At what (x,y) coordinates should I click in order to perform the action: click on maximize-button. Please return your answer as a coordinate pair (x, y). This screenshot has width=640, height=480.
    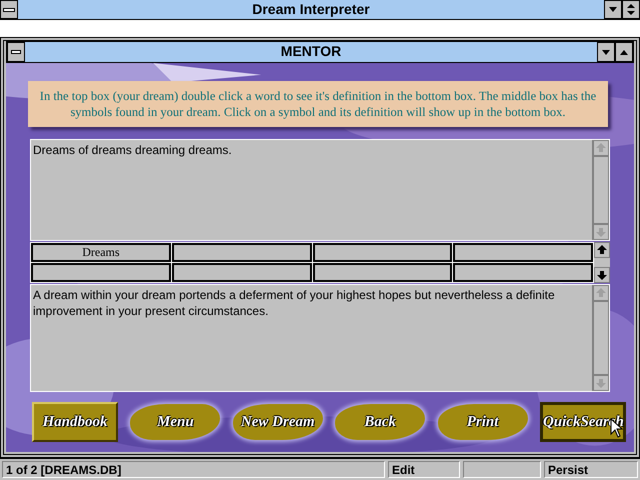
    Looking at the image, I should click on (624, 52).